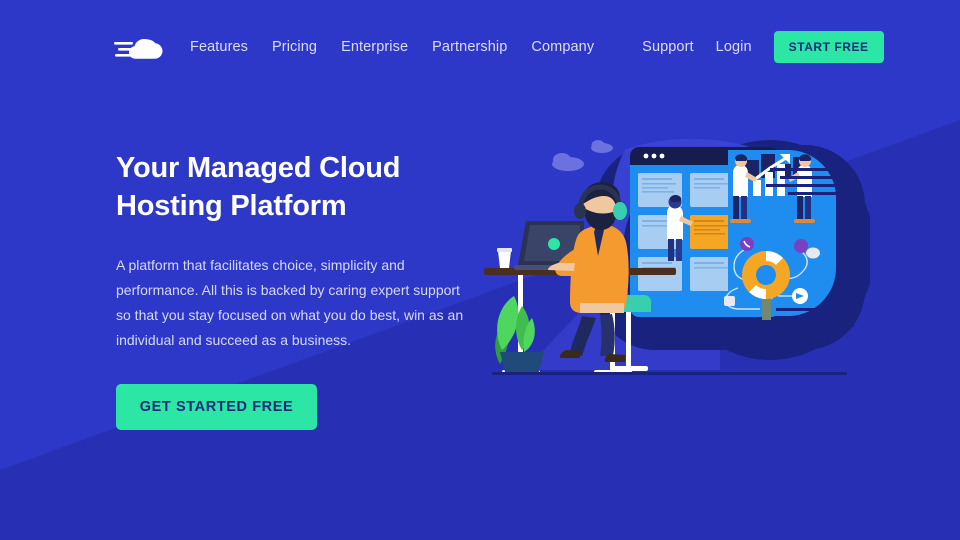 The height and width of the screenshot is (540, 960). Describe the element at coordinates (374, 47) in the screenshot. I see `nav-link-enterprise: Enterprise` at that location.